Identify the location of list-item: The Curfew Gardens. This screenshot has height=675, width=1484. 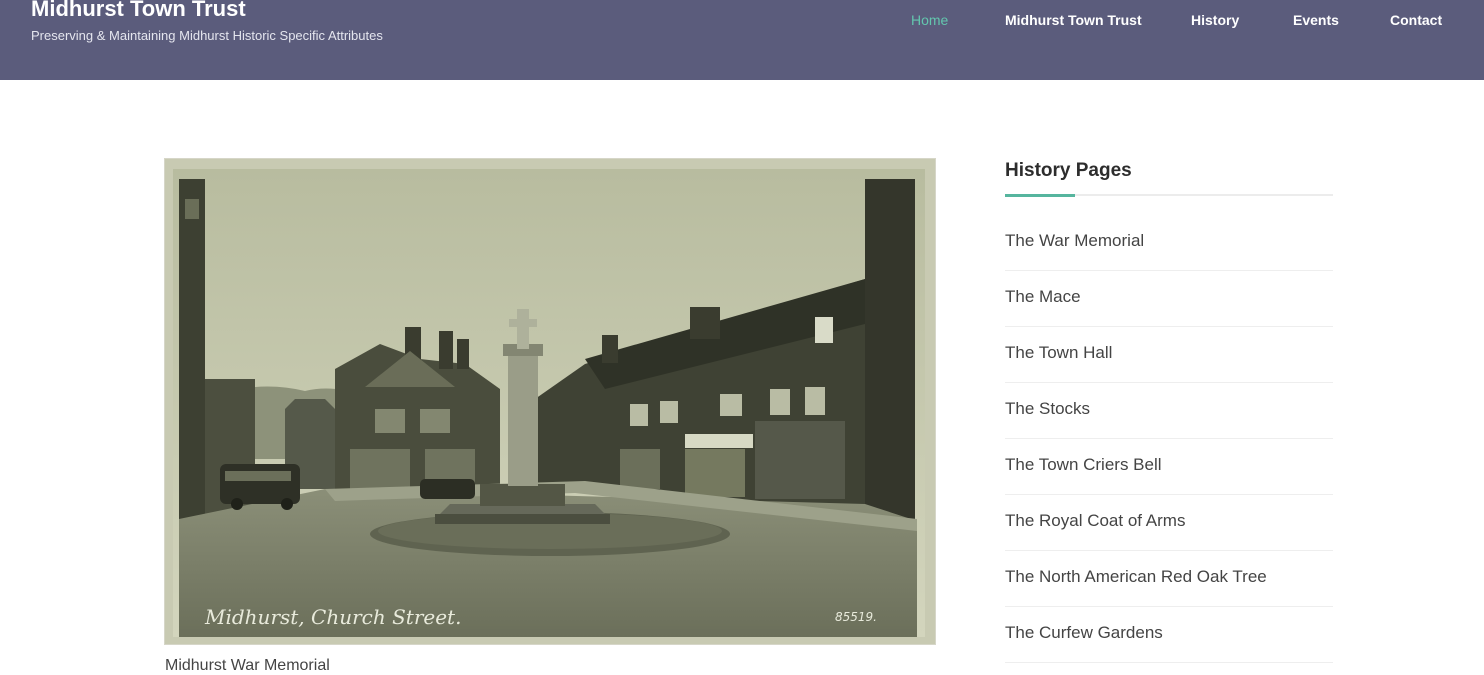
(1169, 635).